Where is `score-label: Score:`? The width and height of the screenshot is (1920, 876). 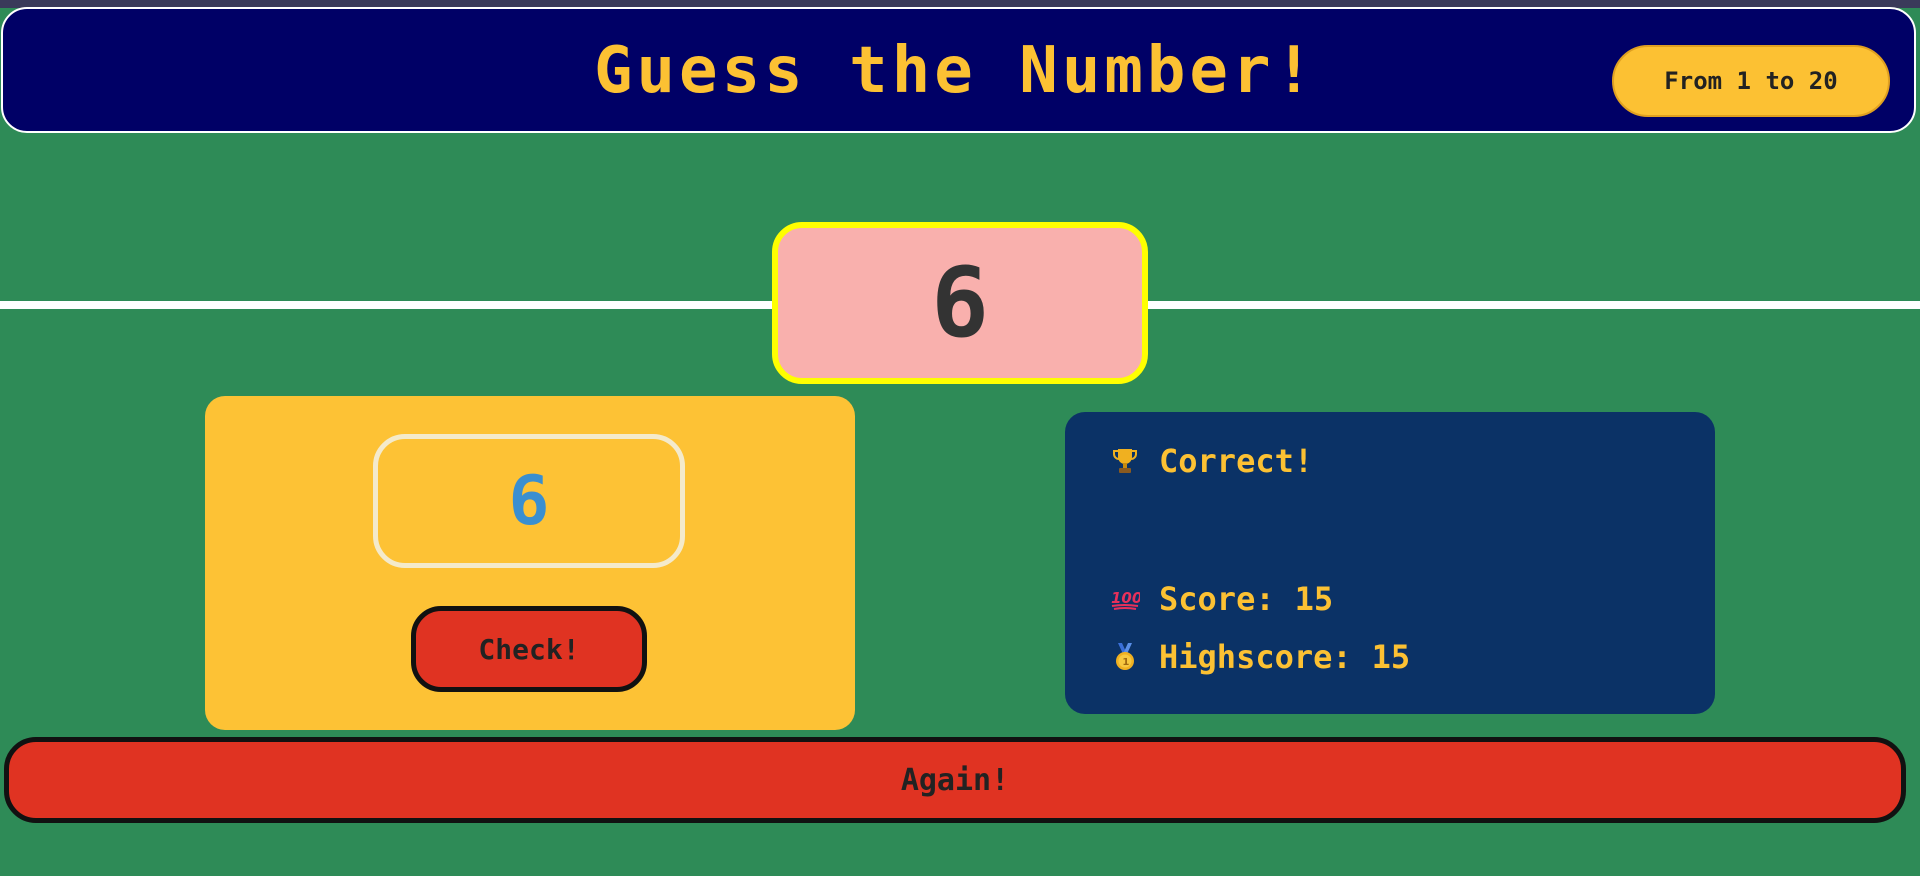 score-label: Score: is located at coordinates (1217, 599).